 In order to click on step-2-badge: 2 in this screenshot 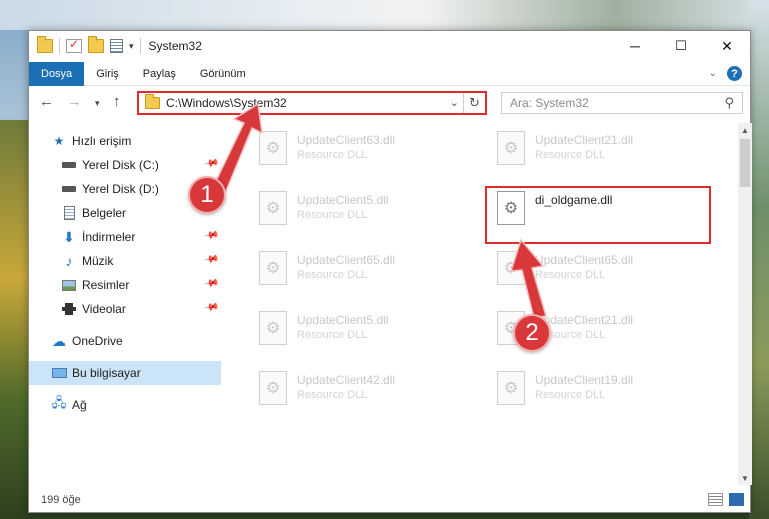, I will do `click(532, 333)`.